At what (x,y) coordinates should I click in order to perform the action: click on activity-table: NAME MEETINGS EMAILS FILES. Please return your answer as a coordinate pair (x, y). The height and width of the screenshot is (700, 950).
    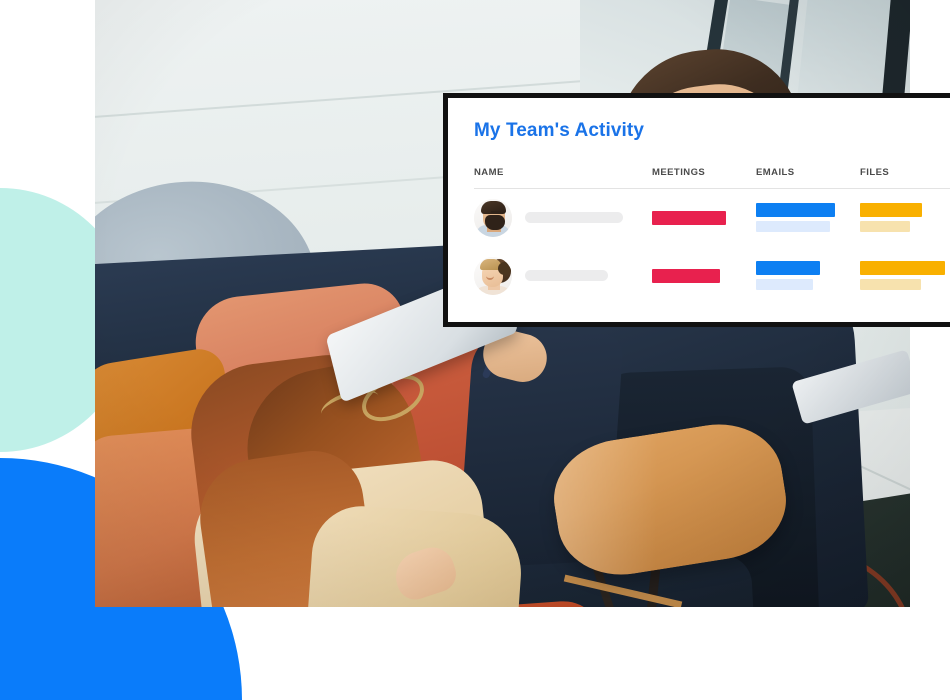
    Looking at the image, I should click on (712, 231).